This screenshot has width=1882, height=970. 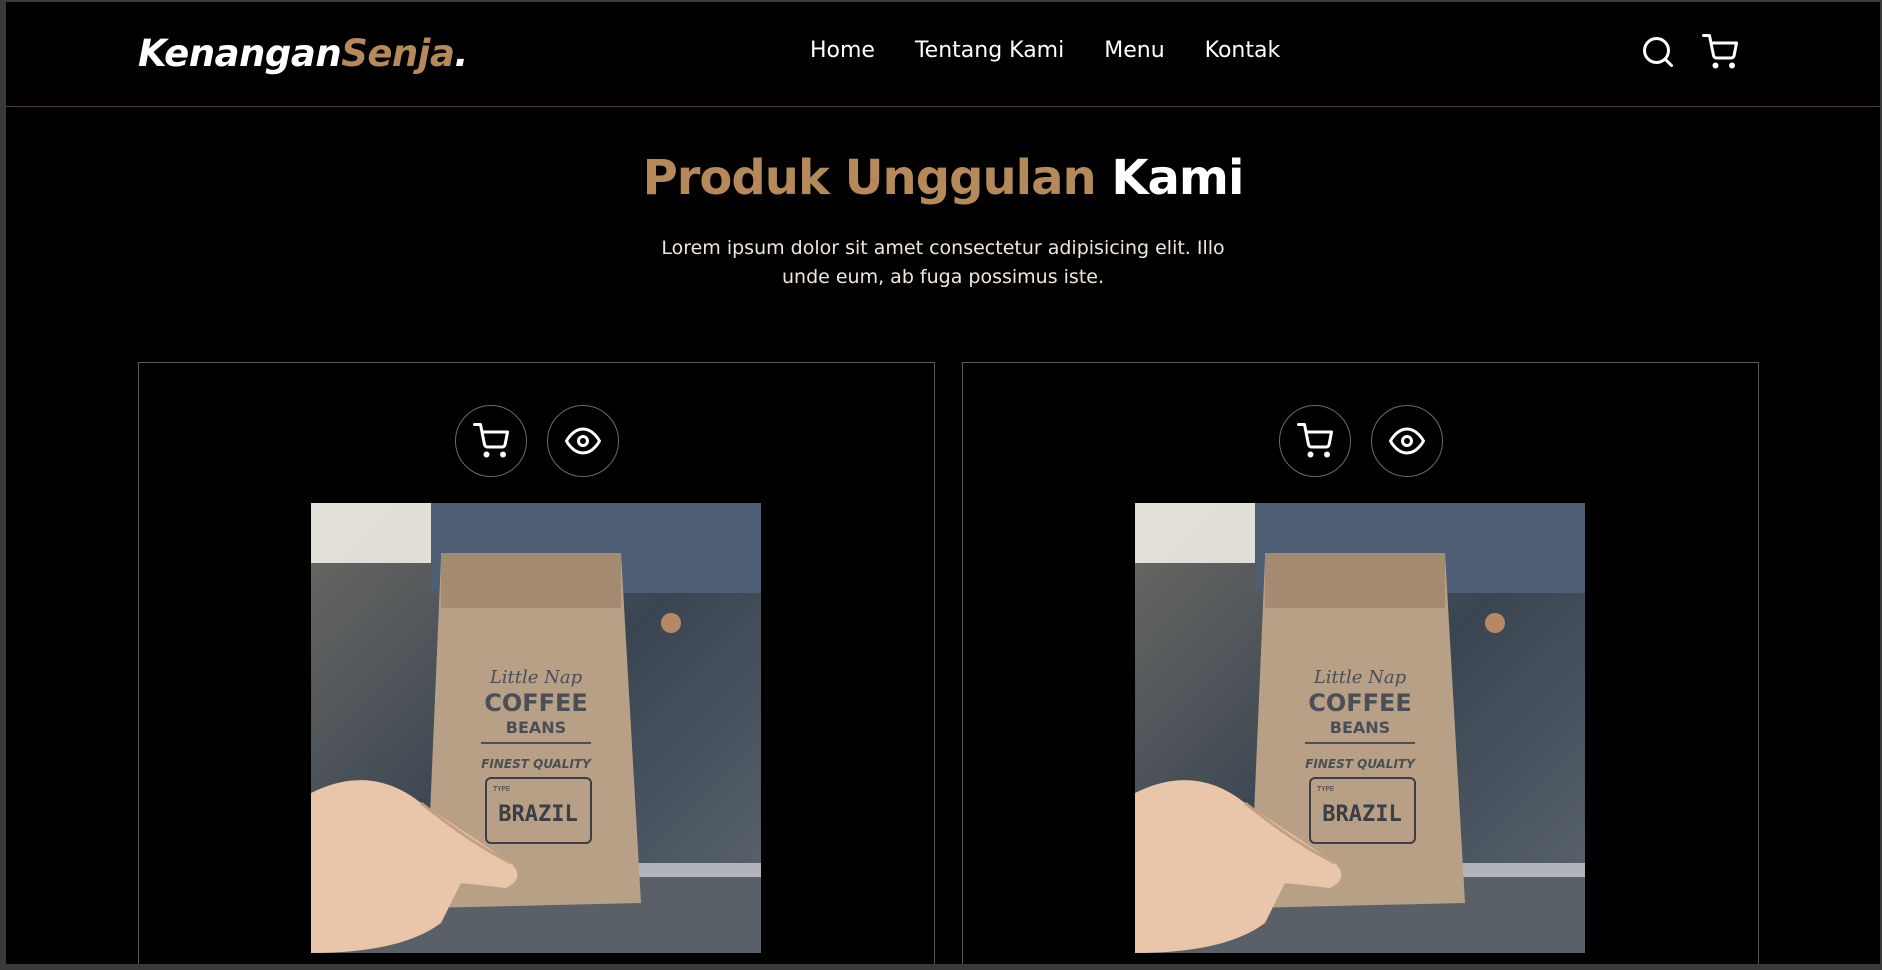 I want to click on section-title: Produk Unggulan Kami, so click(x=943, y=178).